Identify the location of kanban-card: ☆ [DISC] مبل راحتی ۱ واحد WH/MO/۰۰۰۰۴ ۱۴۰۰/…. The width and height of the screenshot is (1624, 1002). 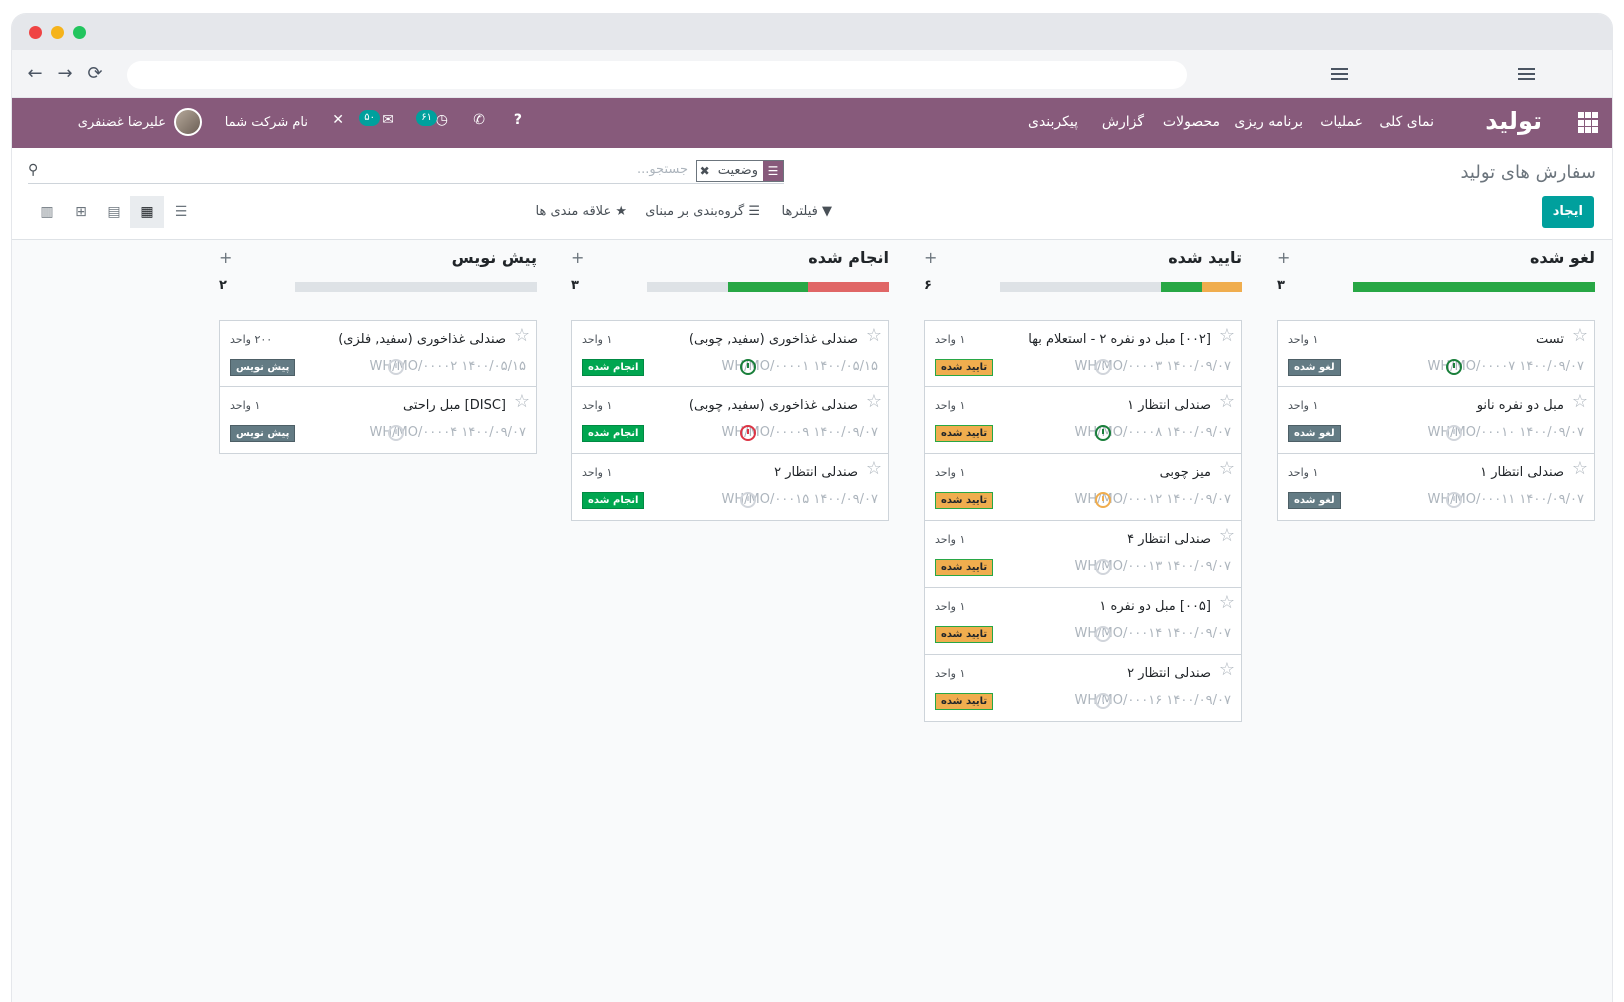
(378, 420).